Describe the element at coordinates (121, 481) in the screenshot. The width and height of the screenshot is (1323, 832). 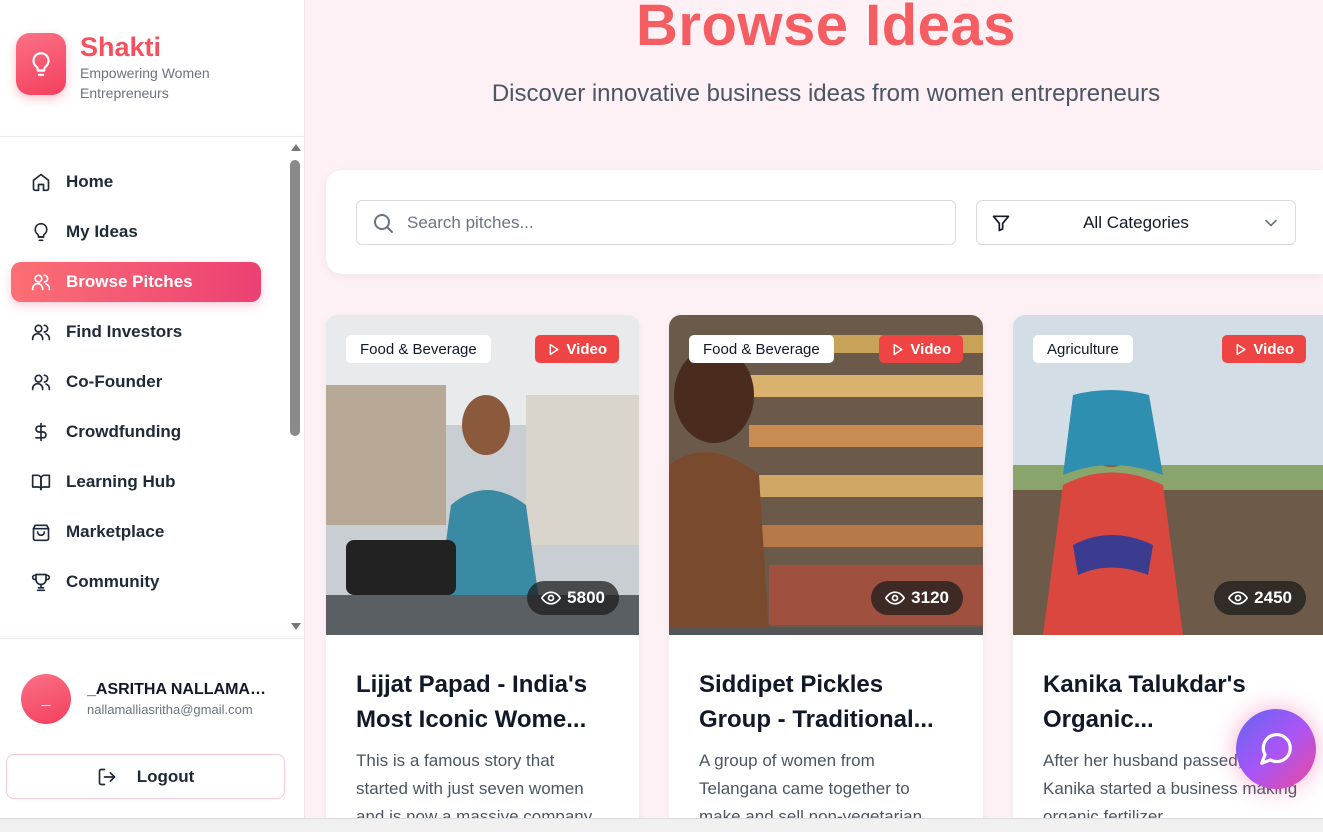
I see `sidebar-item-label: Learning Hub` at that location.